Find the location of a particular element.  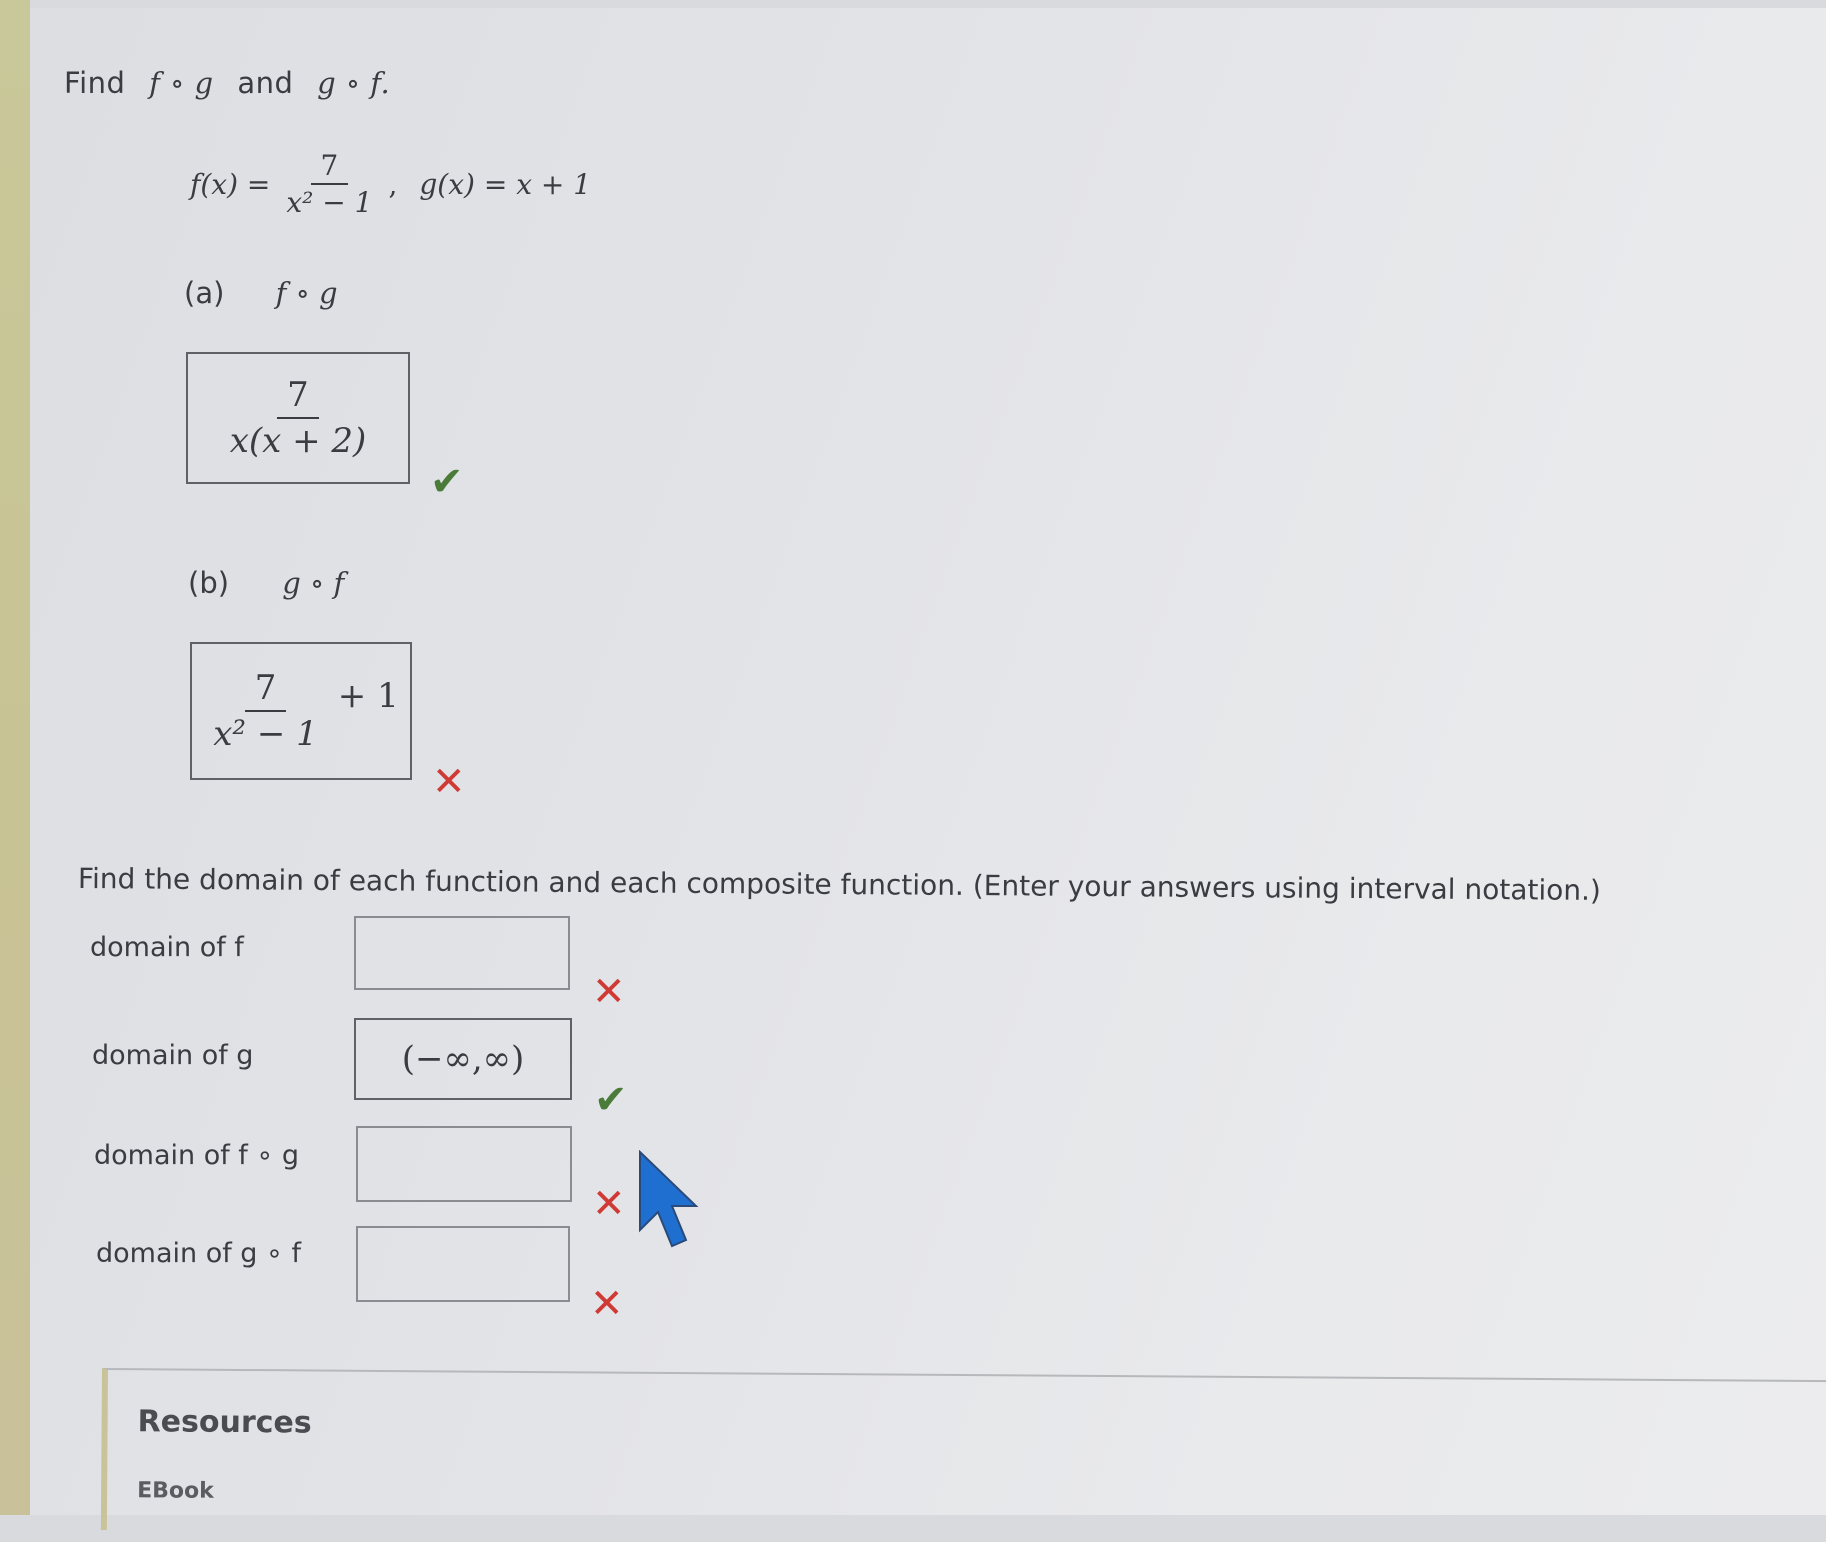

domain-fg-label: domain of f ∘ g is located at coordinates (196, 1155).